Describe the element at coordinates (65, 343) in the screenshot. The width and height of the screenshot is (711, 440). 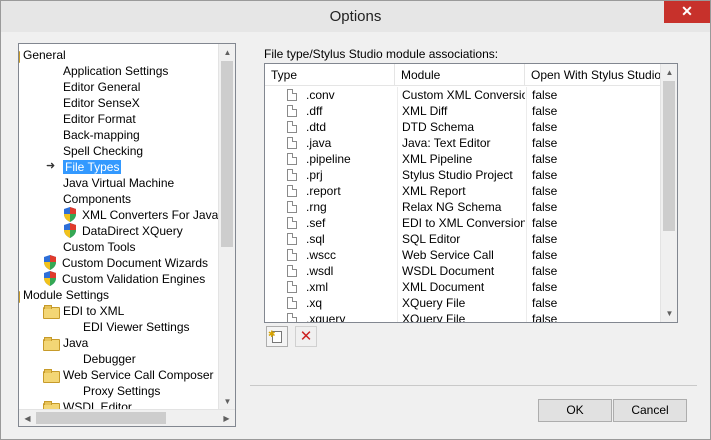
I see `tree-item: Java` at that location.